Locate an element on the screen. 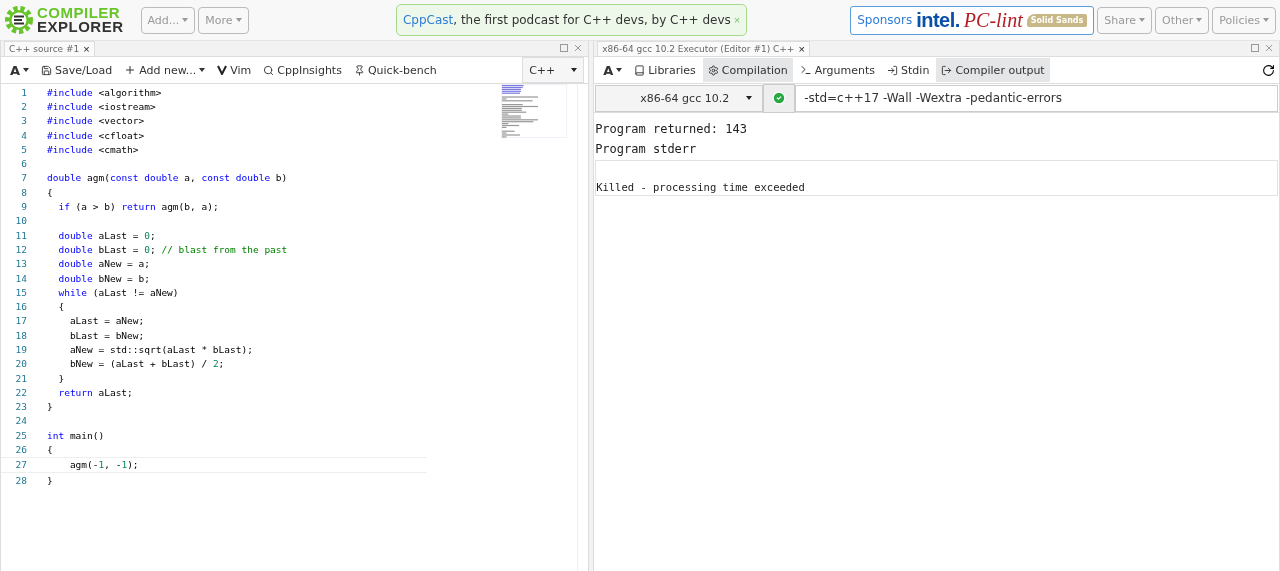 This screenshot has width=1280, height=571. toolbar-button: Compiler output is located at coordinates (993, 70).